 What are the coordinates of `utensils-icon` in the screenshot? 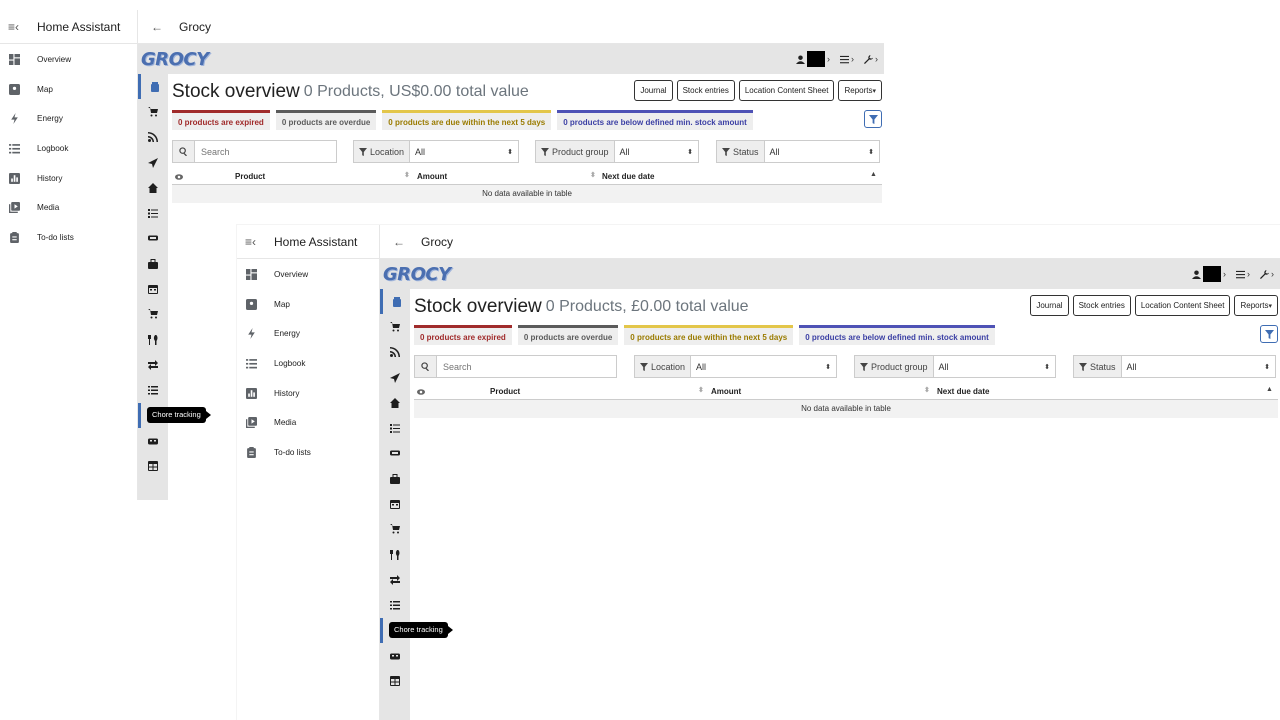 It's located at (153, 339).